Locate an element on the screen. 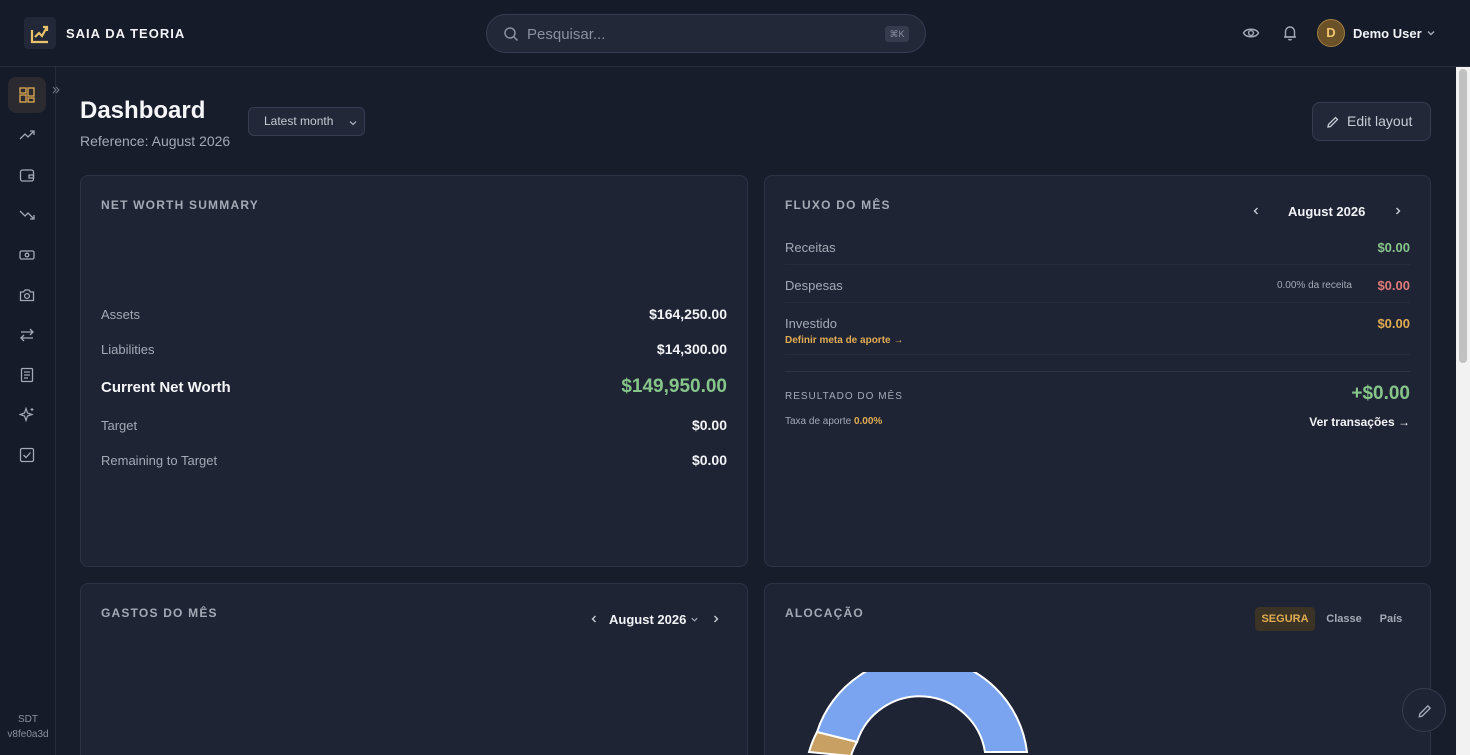 This screenshot has width=1470, height=755. search-shortcut-badge: ⌘K is located at coordinates (897, 34).